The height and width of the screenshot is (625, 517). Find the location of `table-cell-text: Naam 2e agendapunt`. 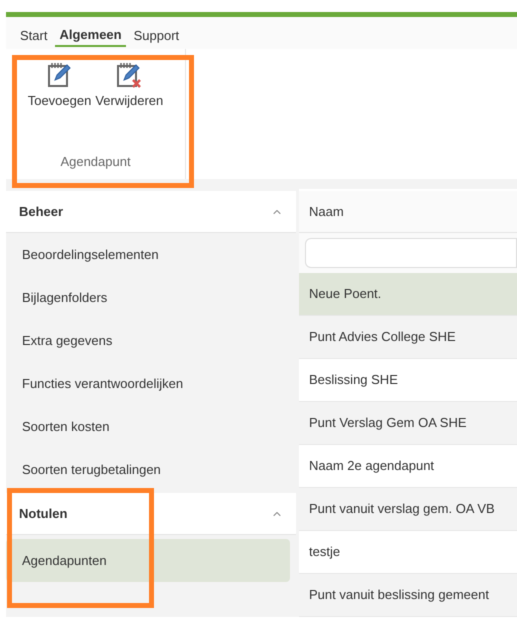

table-cell-text: Naam 2e agendapunt is located at coordinates (371, 466).